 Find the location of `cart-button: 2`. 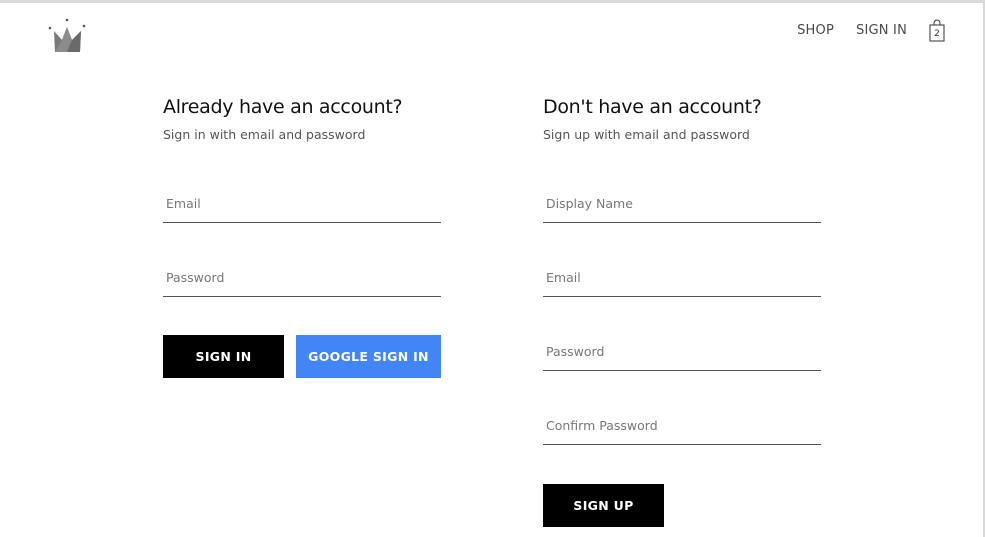

cart-button: 2 is located at coordinates (937, 31).